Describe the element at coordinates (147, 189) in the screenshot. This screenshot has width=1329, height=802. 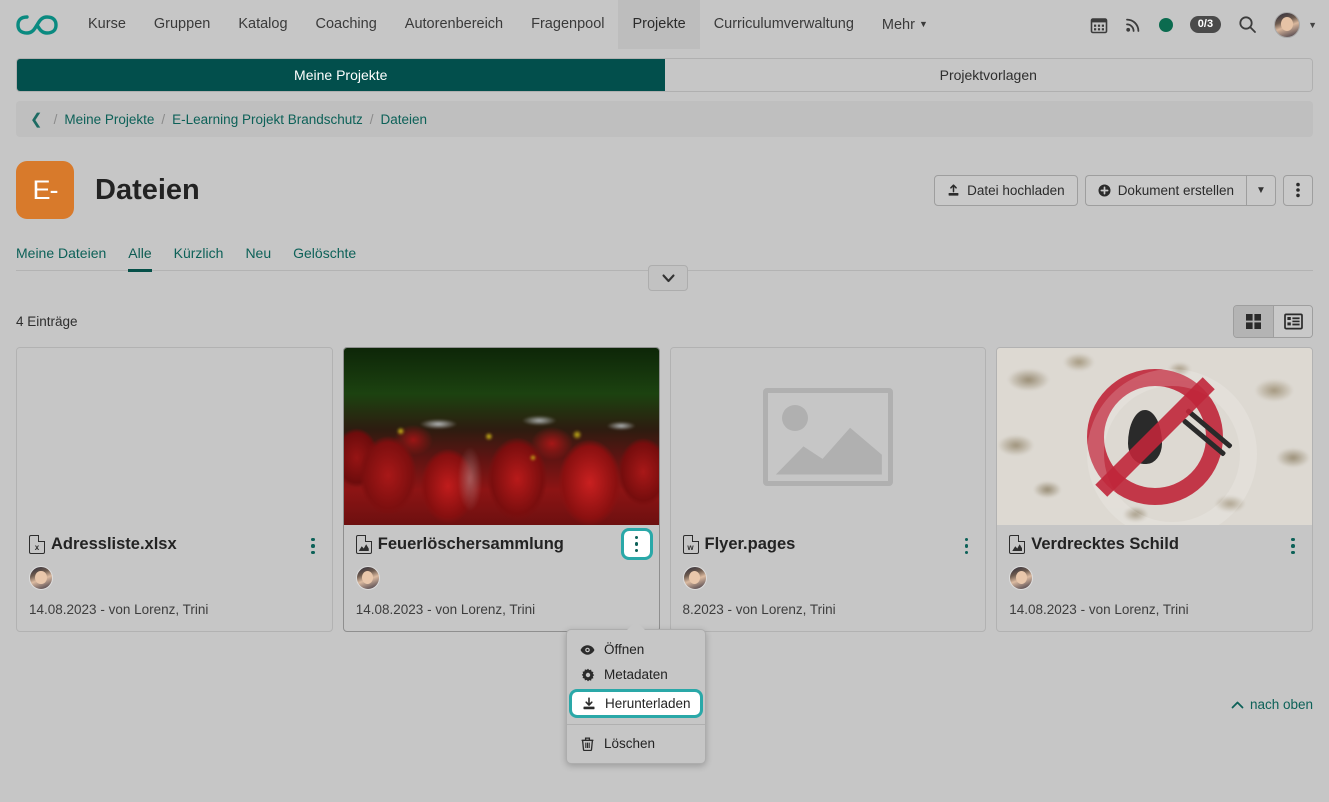
I see `page-title: Dateien` at that location.